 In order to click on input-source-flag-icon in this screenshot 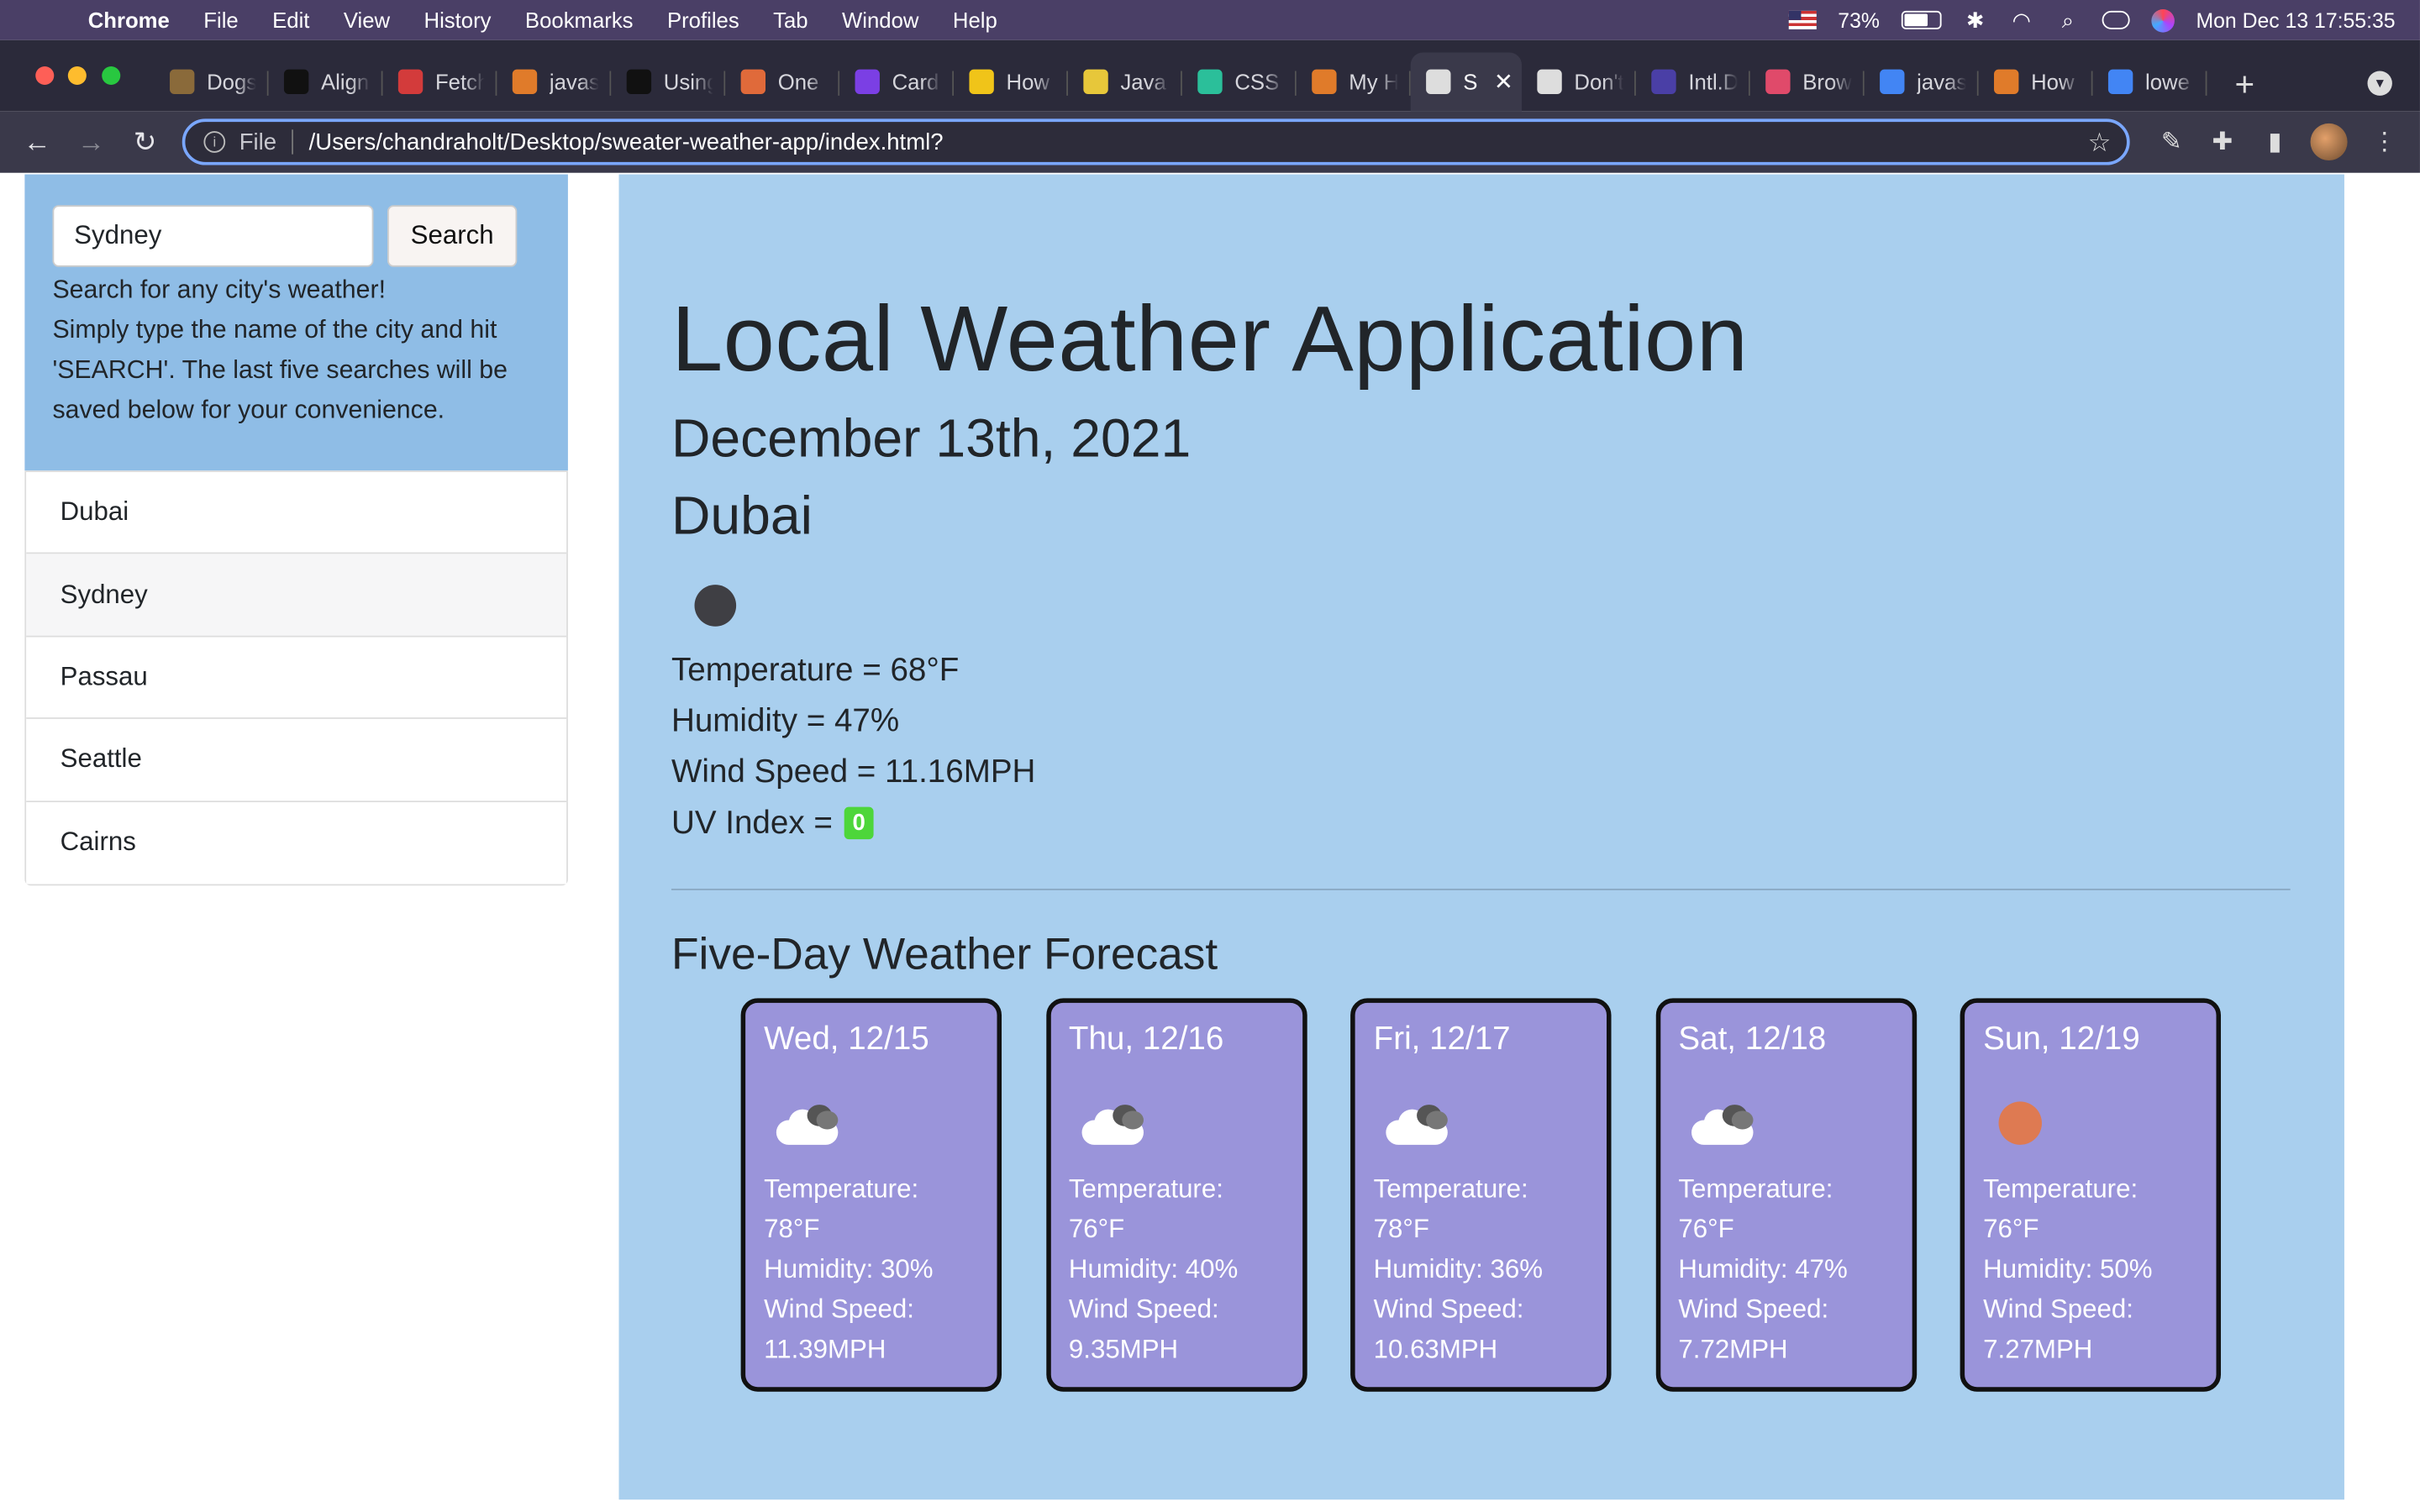, I will do `click(1802, 19)`.